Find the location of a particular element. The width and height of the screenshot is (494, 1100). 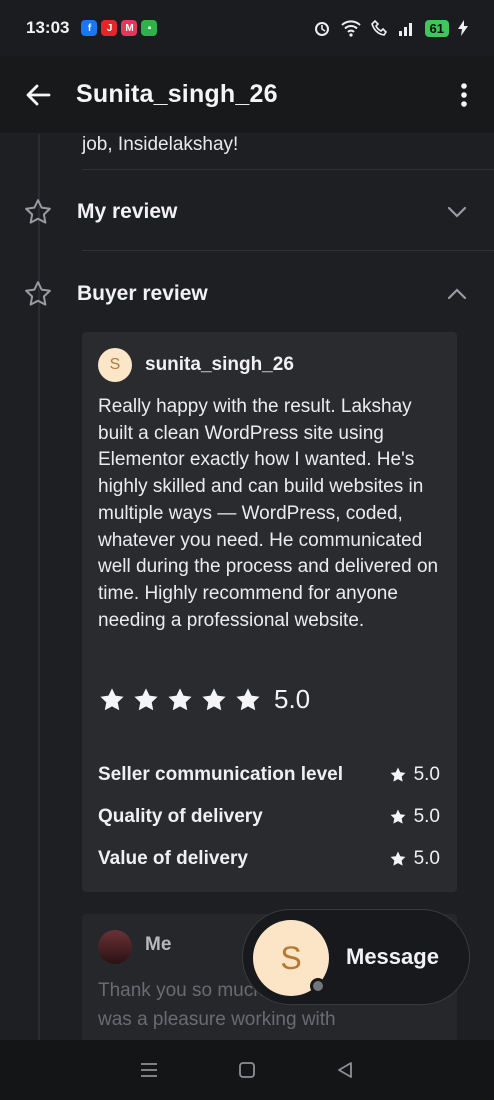

my-review-toggle: My review is located at coordinates (247, 212).